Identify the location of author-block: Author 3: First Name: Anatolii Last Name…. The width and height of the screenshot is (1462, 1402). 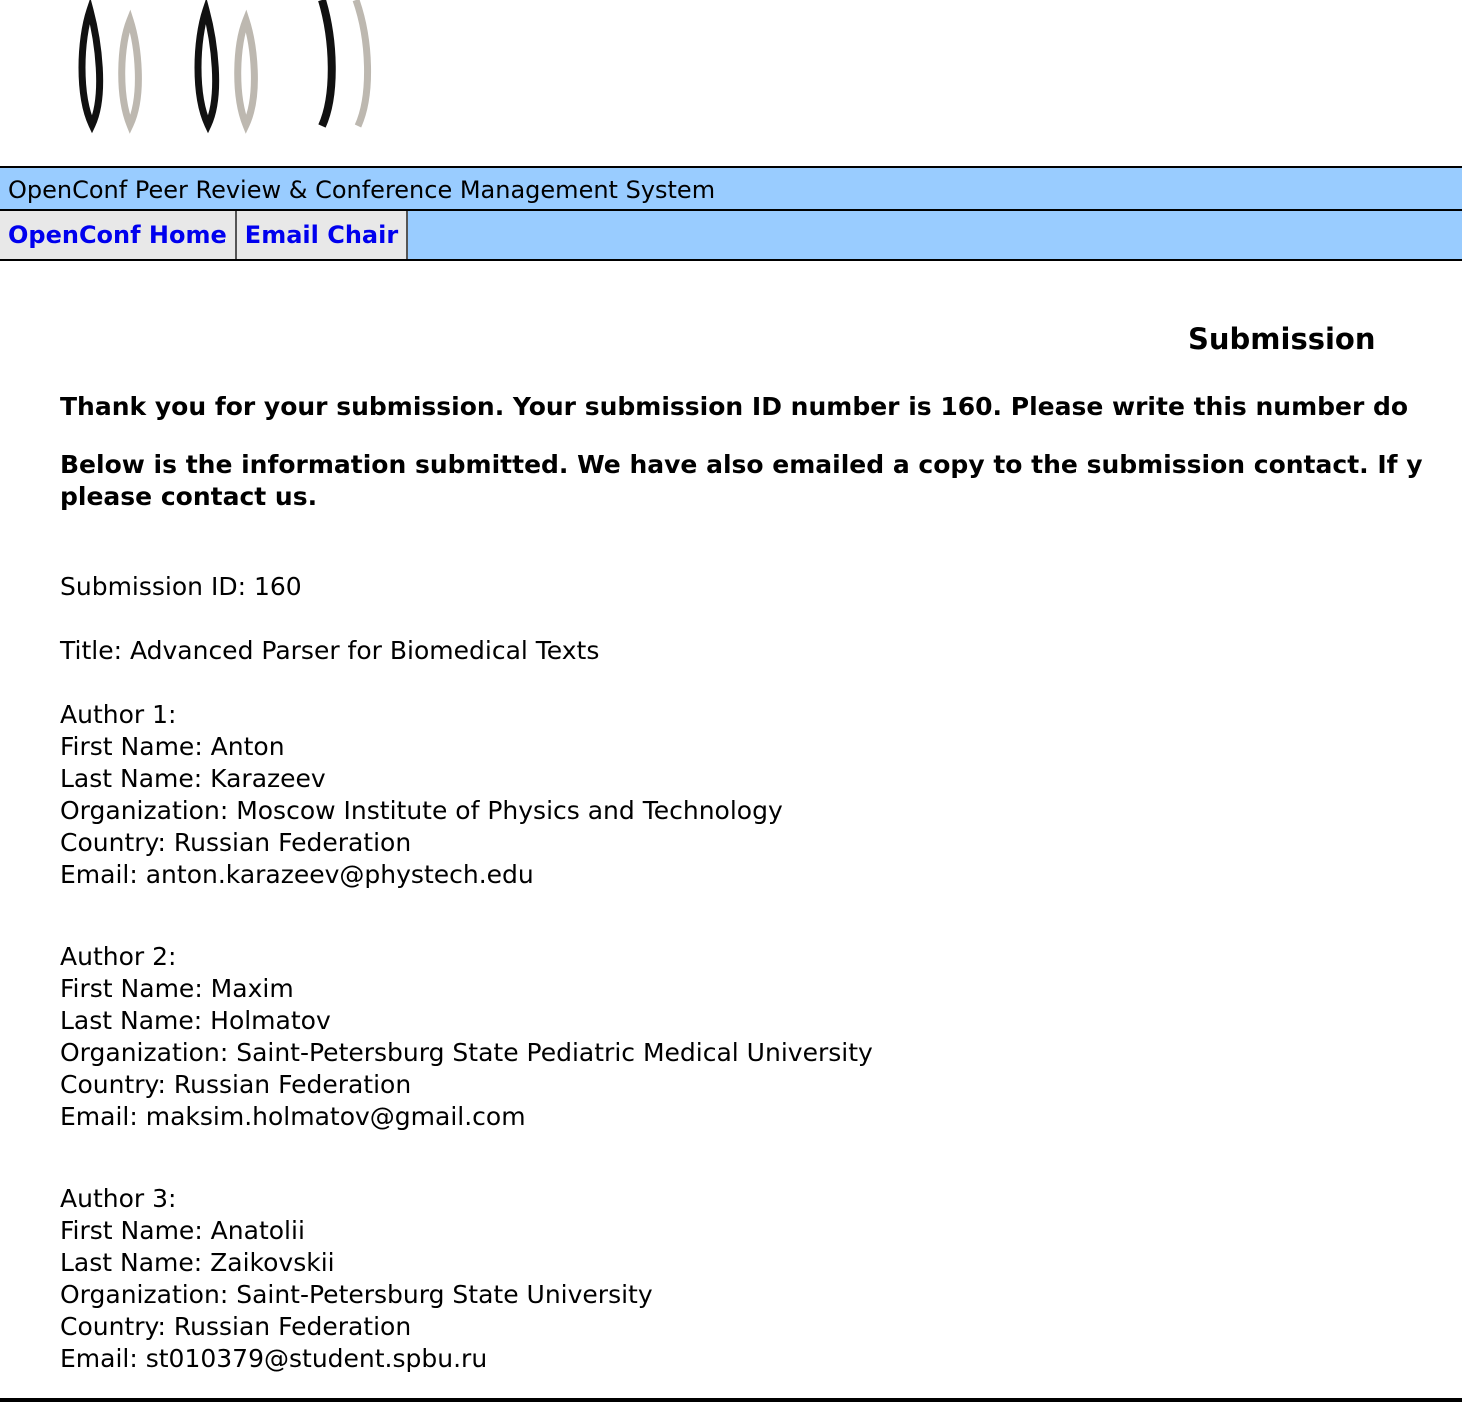
(761, 1279).